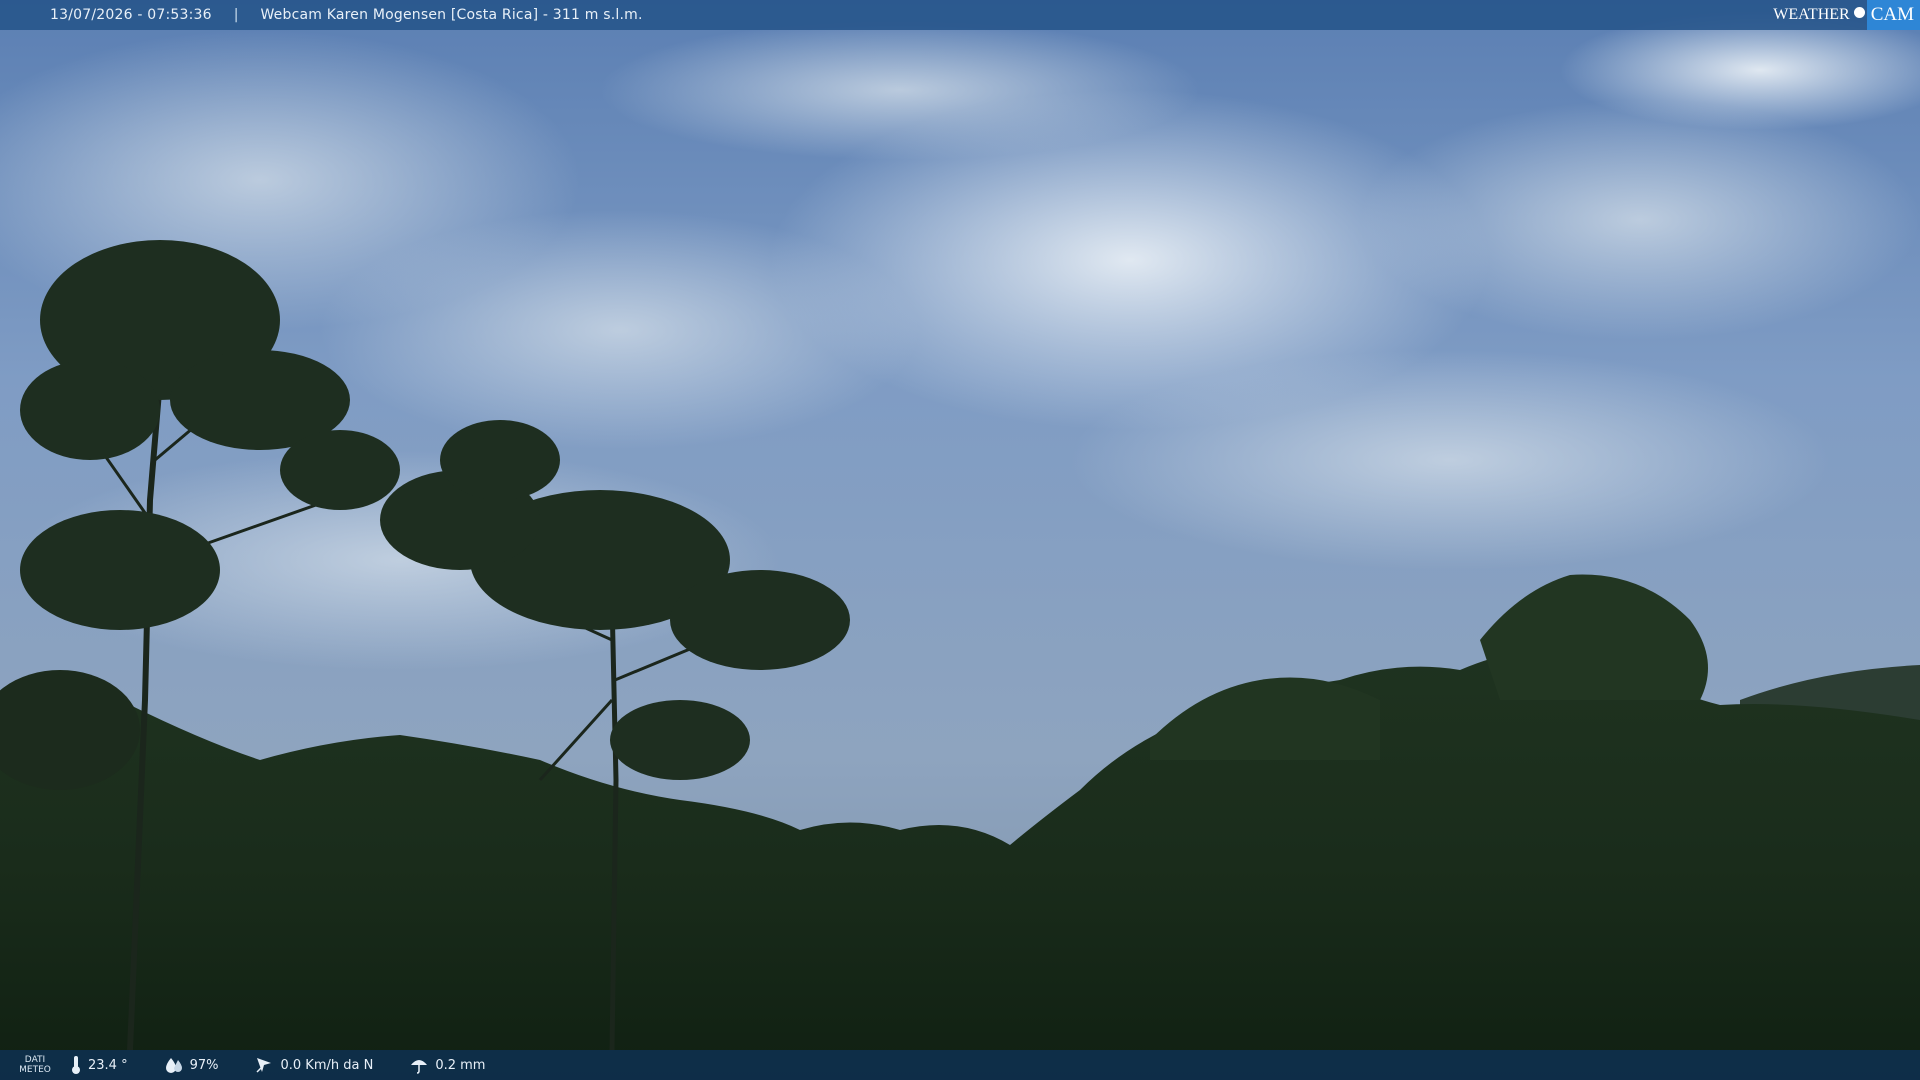 Image resolution: width=1920 pixels, height=1080 pixels. Describe the element at coordinates (460, 1065) in the screenshot. I see `rain-value: 0.2 mm` at that location.